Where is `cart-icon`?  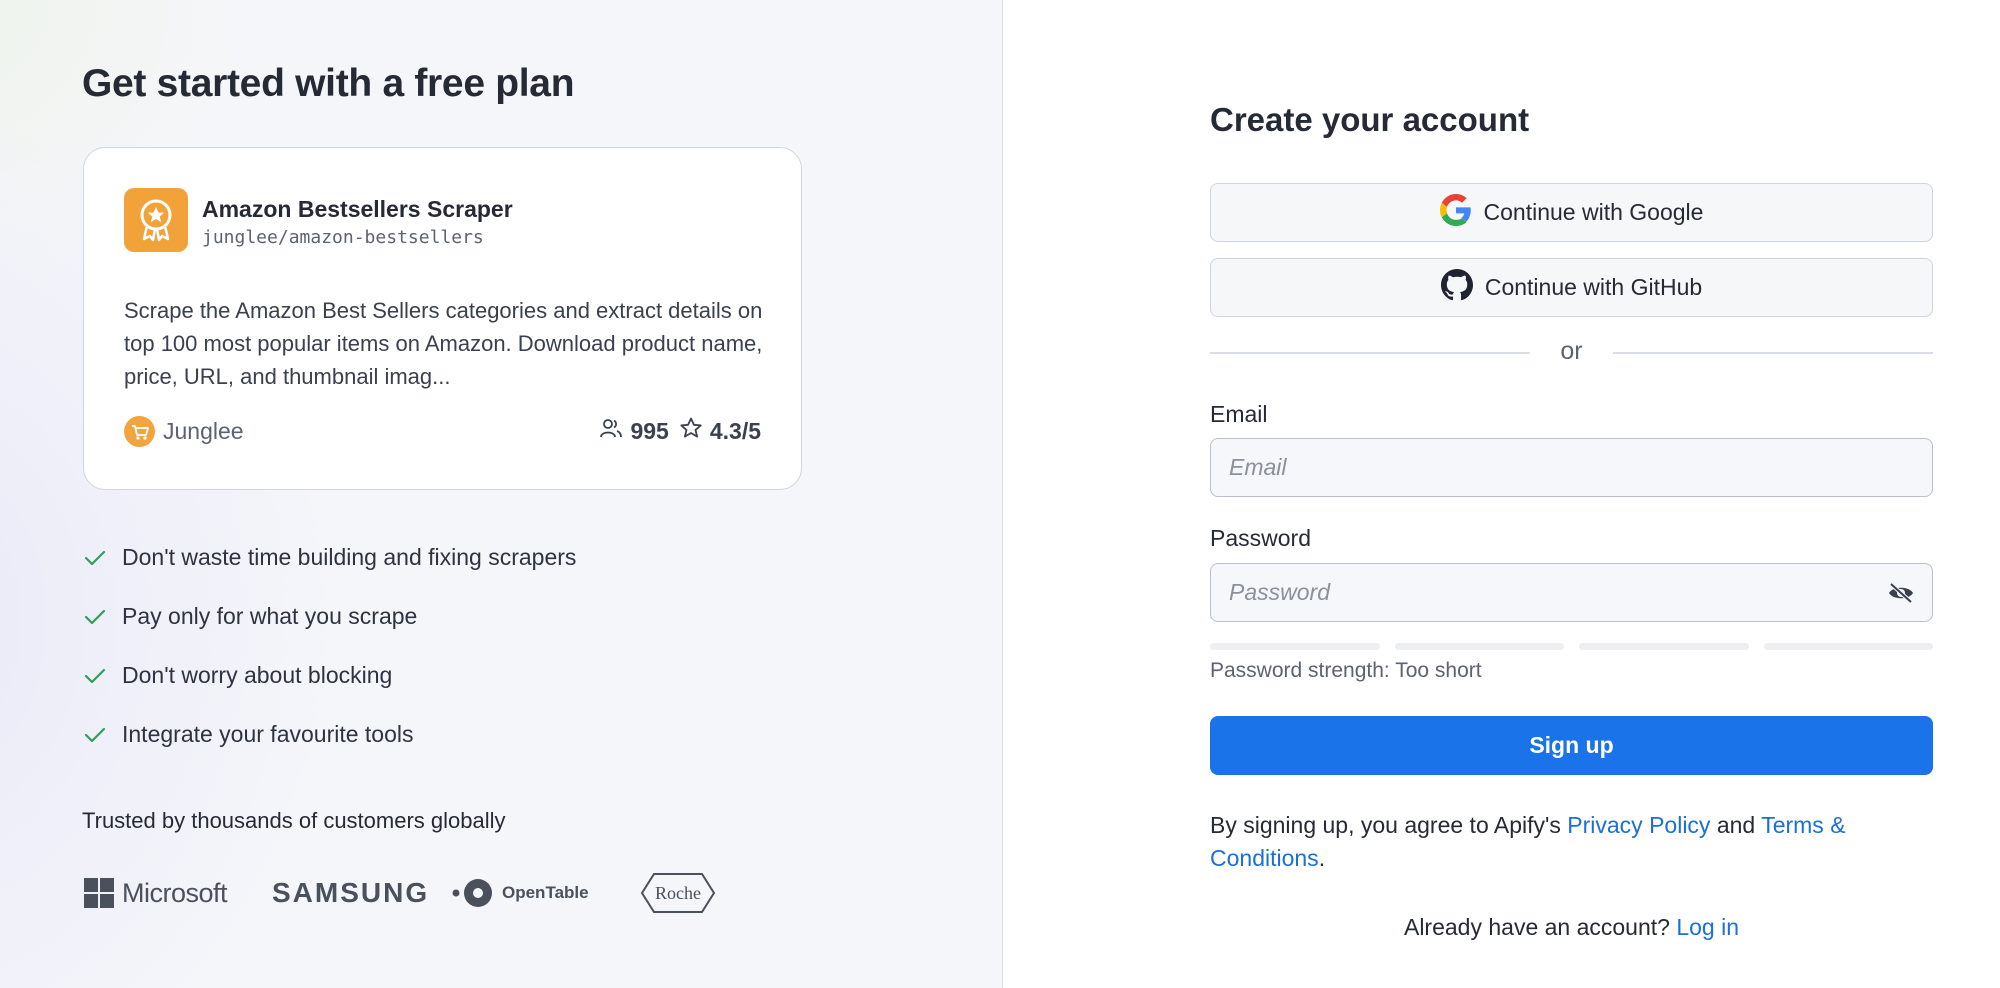 cart-icon is located at coordinates (139, 431).